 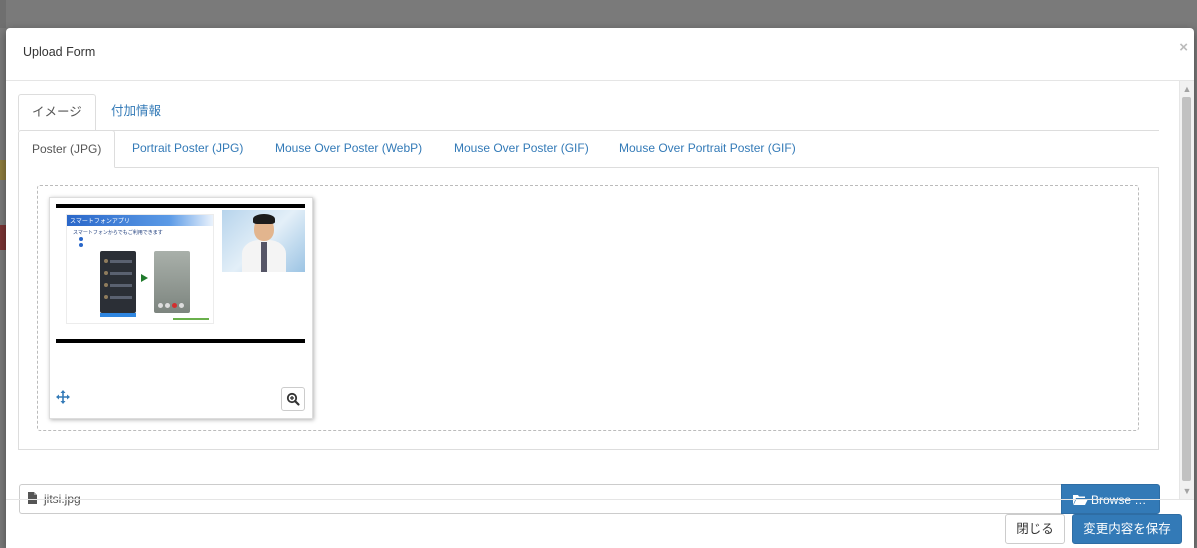 I want to click on scroll-down-icon: ▼, so click(x=1187, y=491).